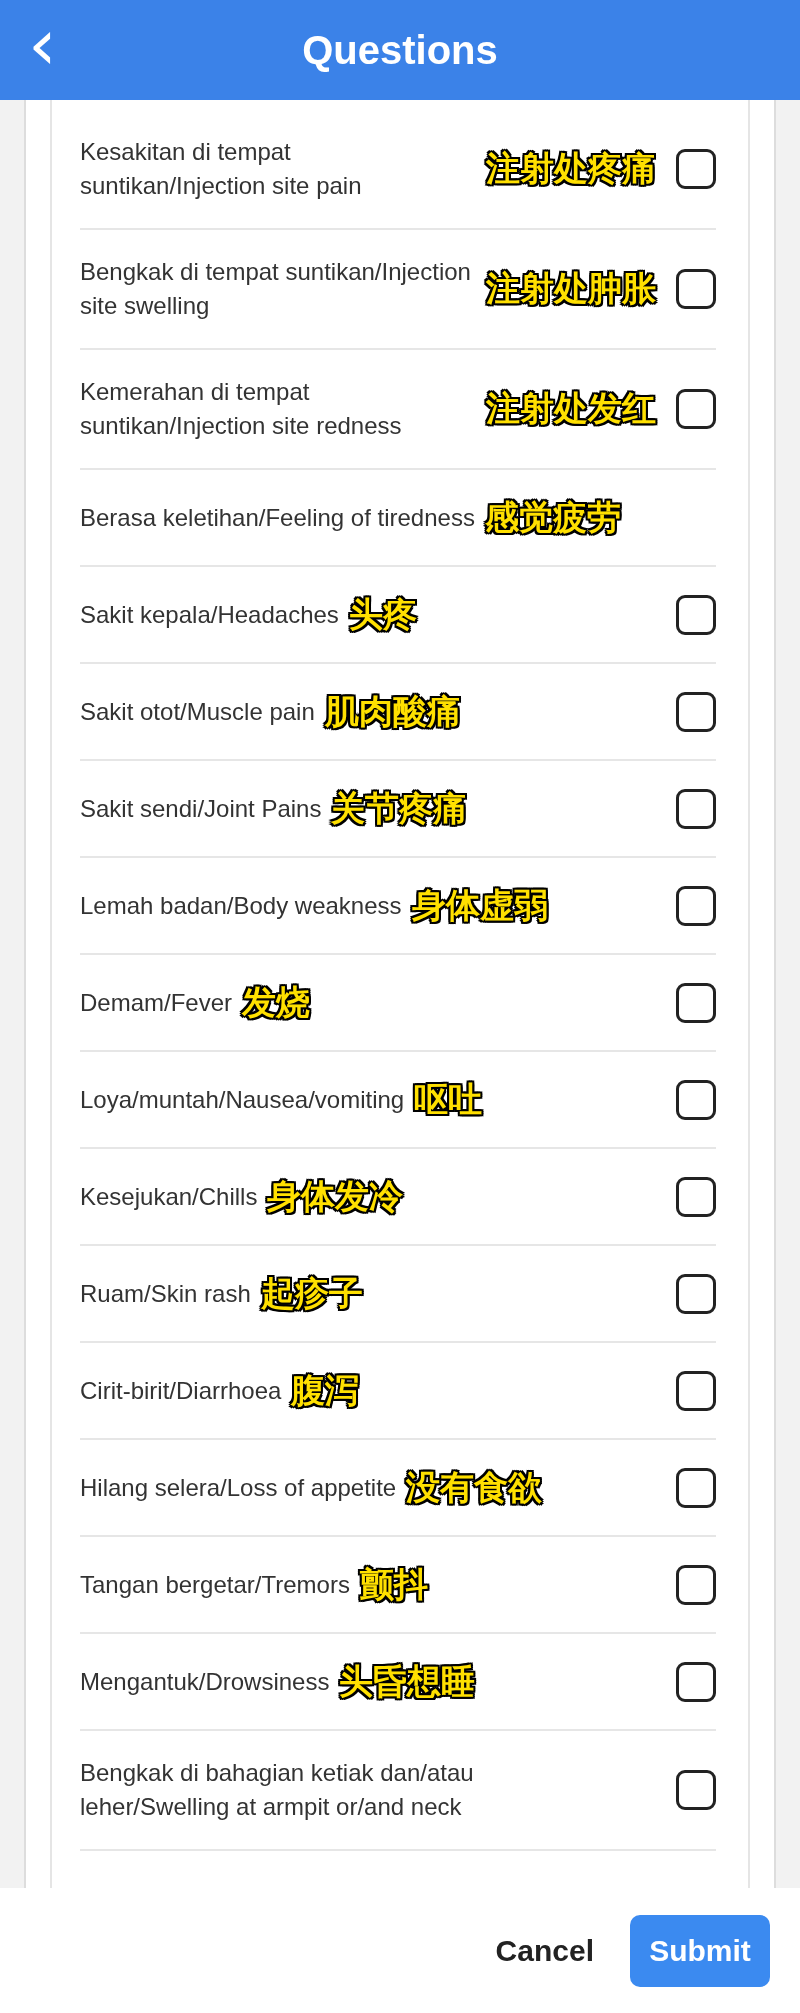 This screenshot has width=800, height=2013. Describe the element at coordinates (215, 1584) in the screenshot. I see `question-label: Tangan bergetar/Tremors` at that location.